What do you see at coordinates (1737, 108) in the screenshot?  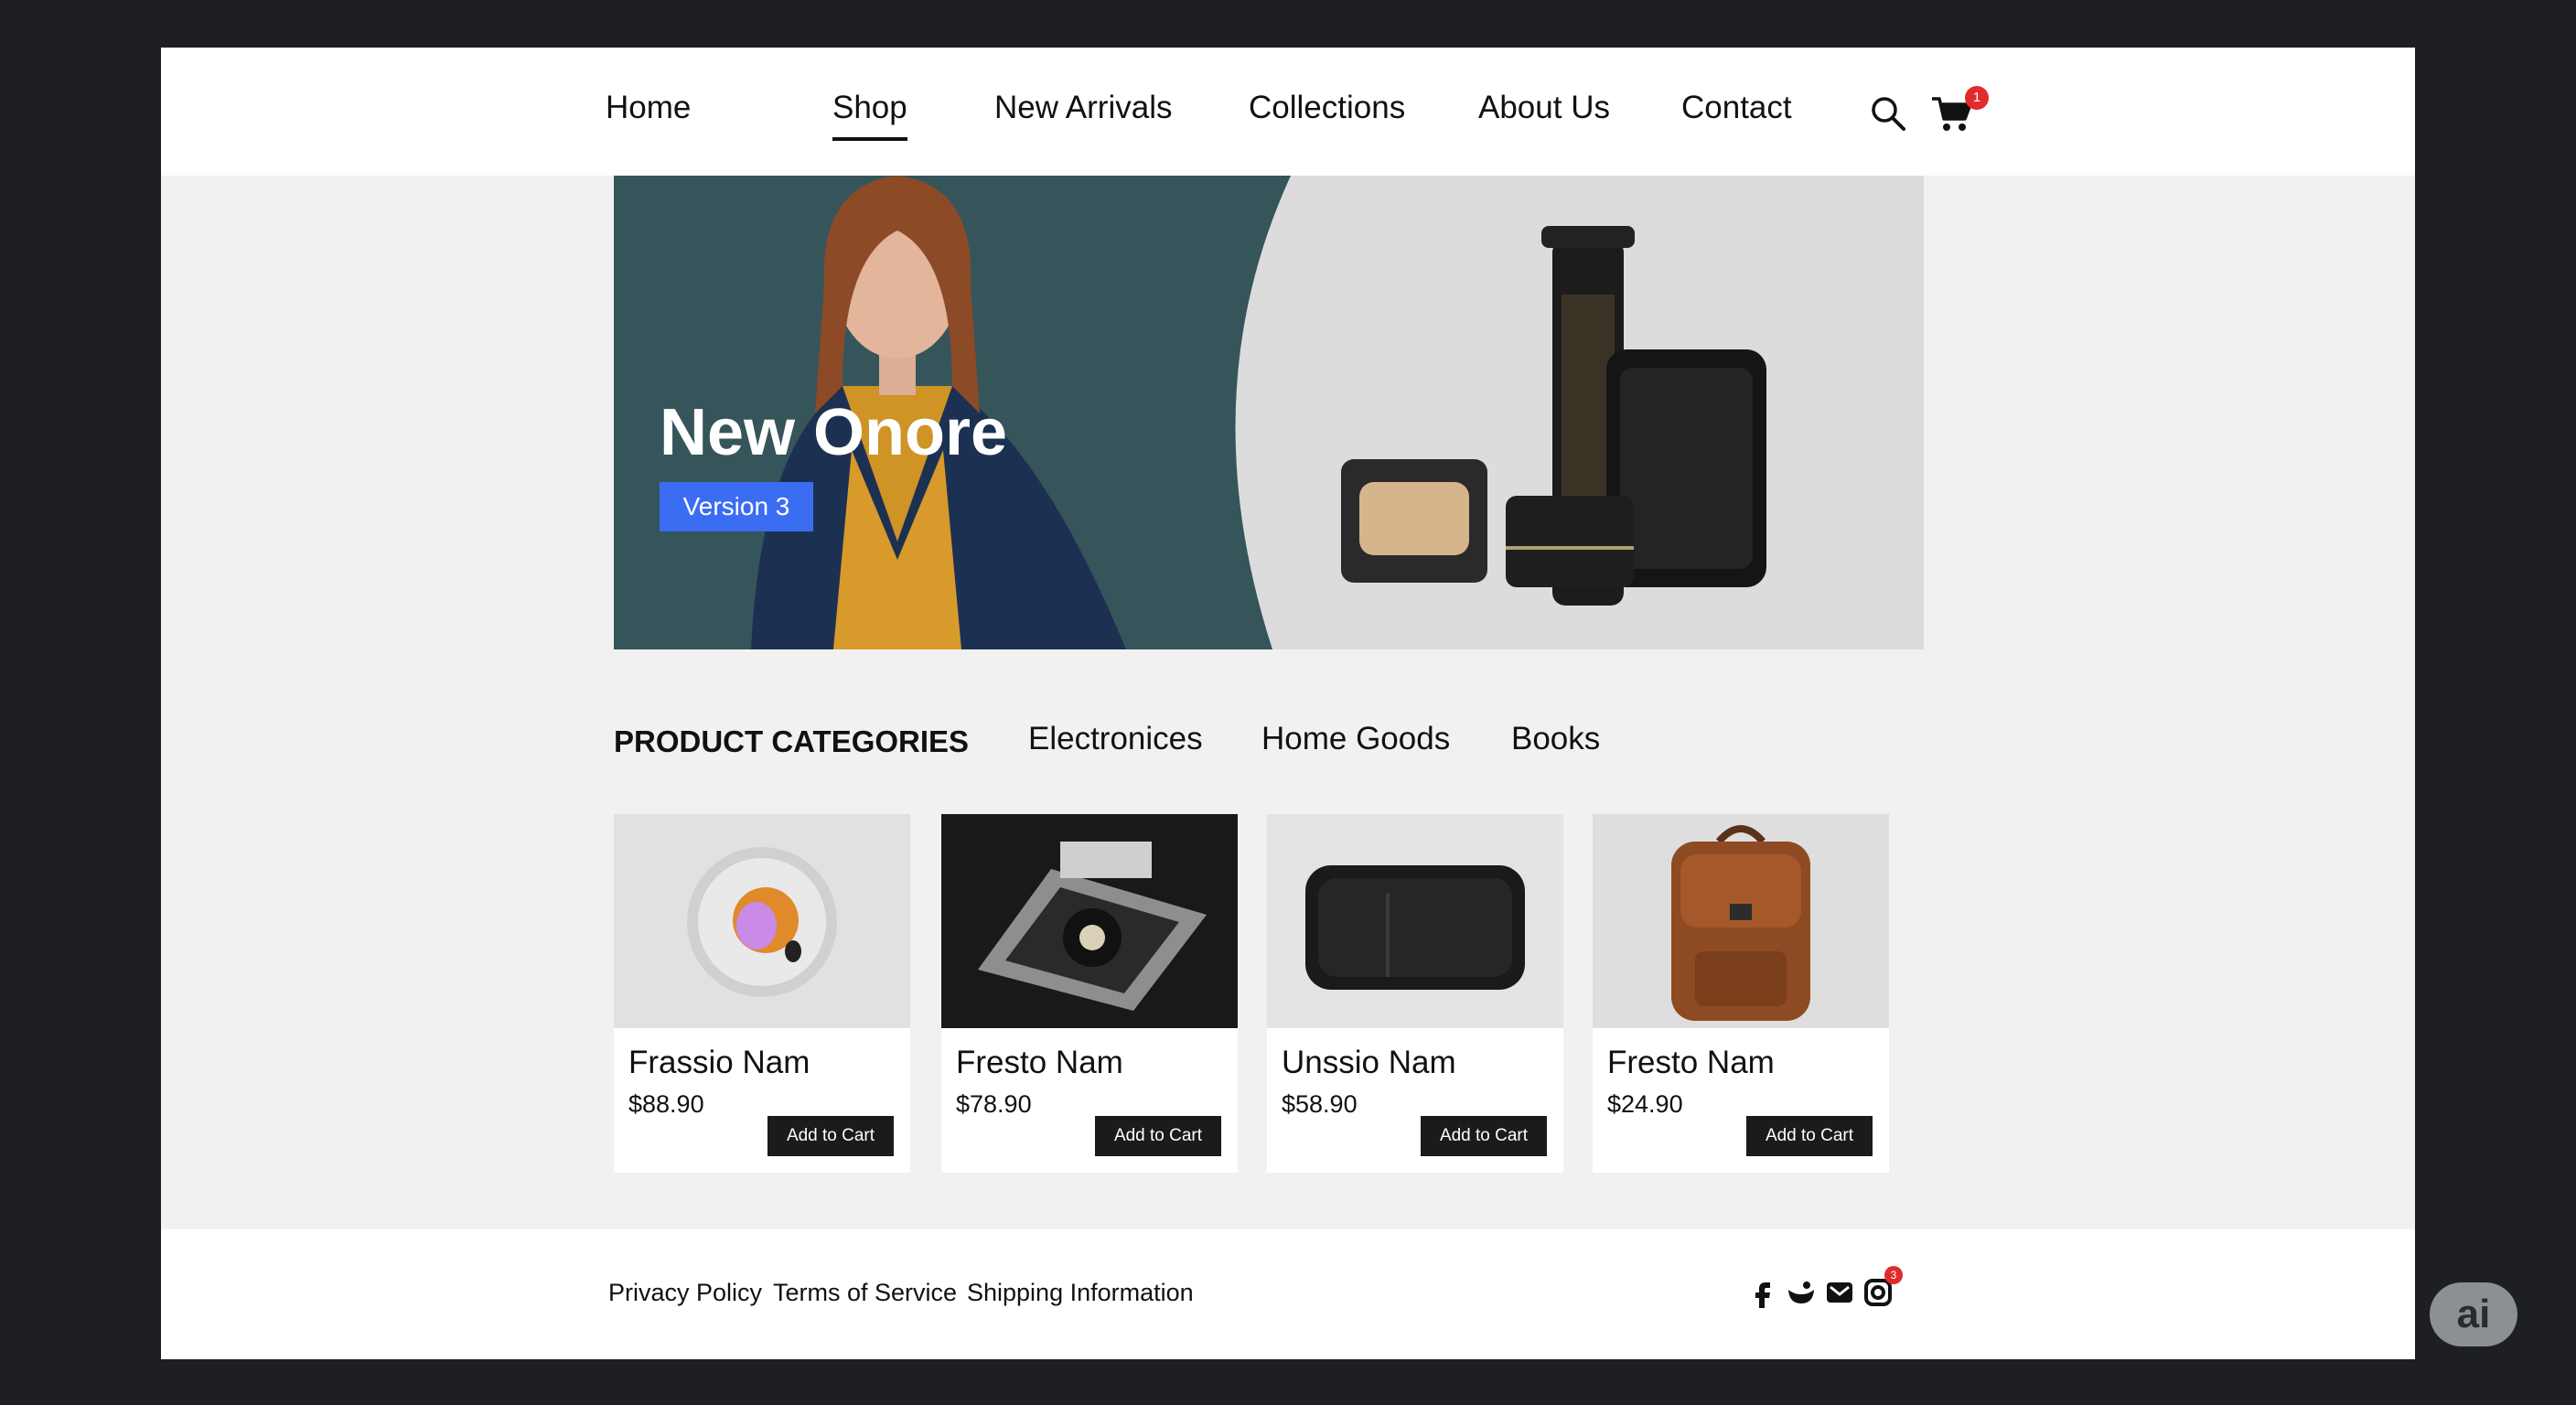 I see `nav-contact: Contact` at bounding box center [1737, 108].